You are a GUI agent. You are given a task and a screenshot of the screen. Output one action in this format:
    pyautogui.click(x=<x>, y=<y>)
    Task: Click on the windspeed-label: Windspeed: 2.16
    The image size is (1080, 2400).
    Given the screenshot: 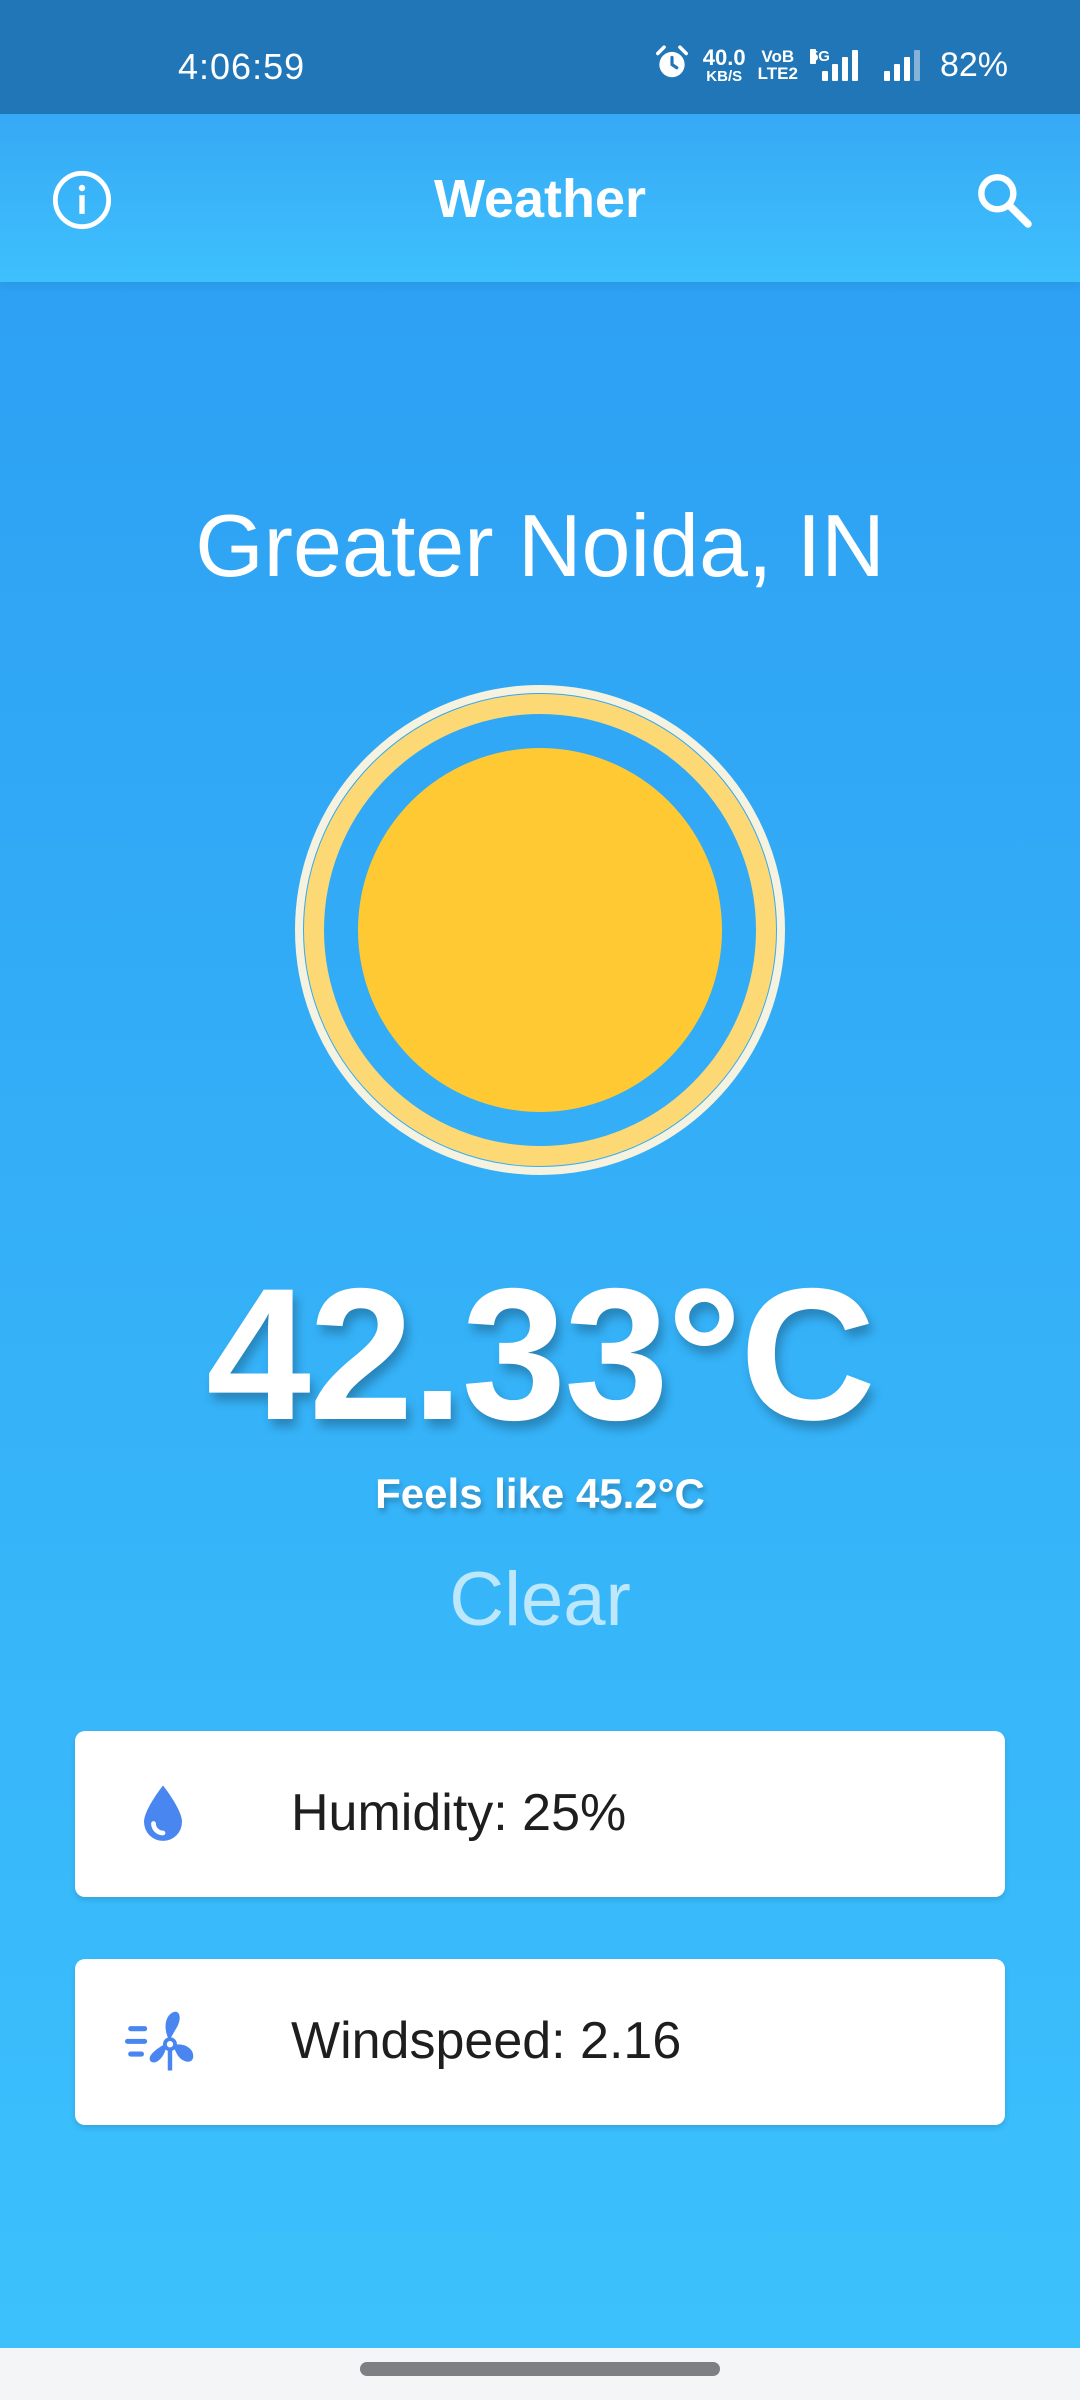 What is the action you would take?
    pyautogui.click(x=486, y=2041)
    